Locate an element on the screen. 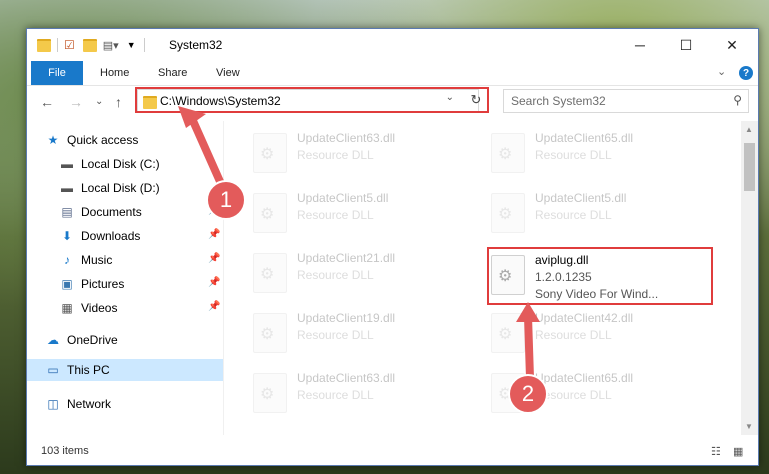 This screenshot has width=769, height=474. file-name: UpdateClient42.dll is located at coordinates (584, 318).